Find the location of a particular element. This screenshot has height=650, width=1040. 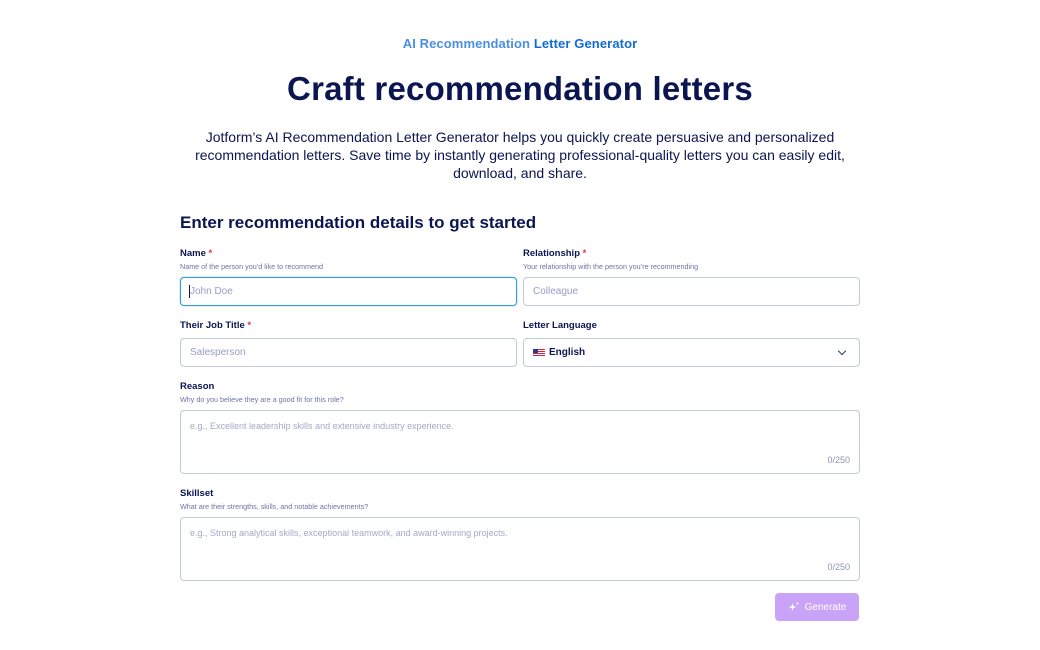

skillset-textarea is located at coordinates (520, 549).